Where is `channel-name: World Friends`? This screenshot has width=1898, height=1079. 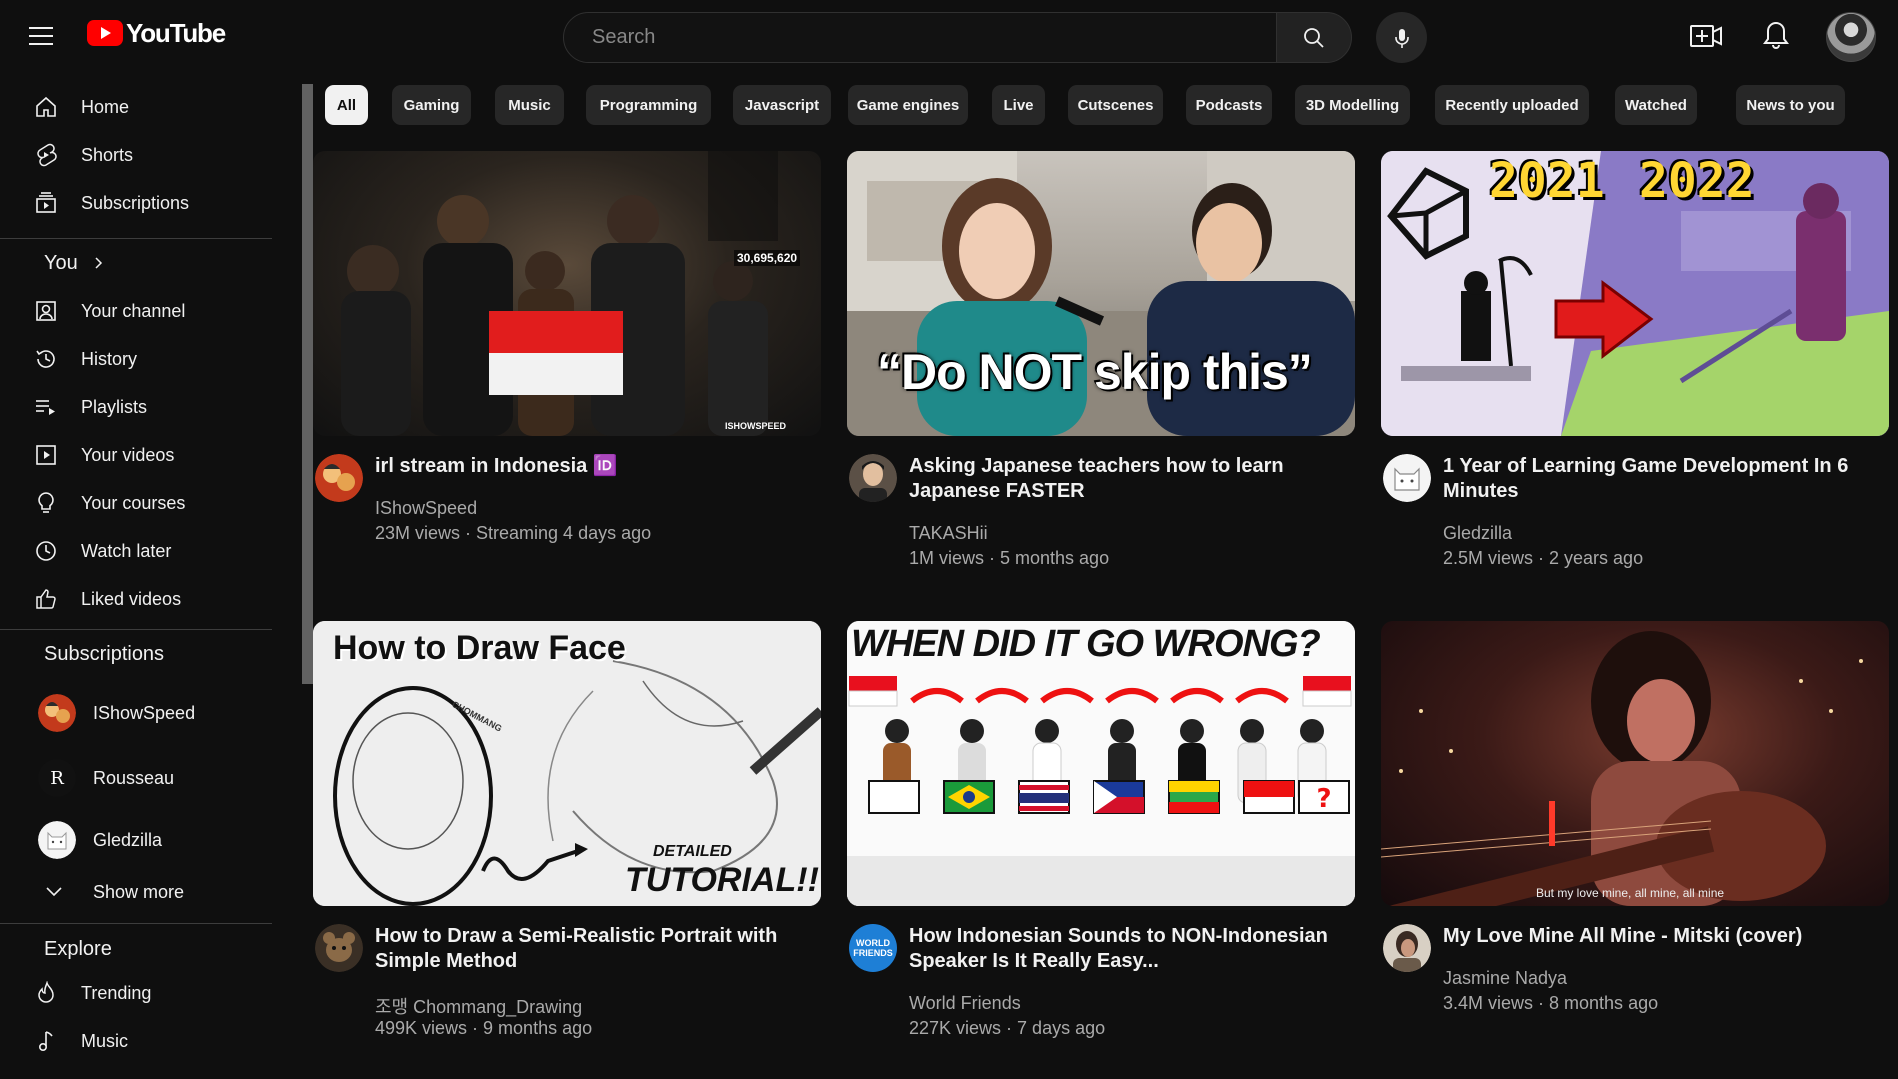 channel-name: World Friends is located at coordinates (965, 1003).